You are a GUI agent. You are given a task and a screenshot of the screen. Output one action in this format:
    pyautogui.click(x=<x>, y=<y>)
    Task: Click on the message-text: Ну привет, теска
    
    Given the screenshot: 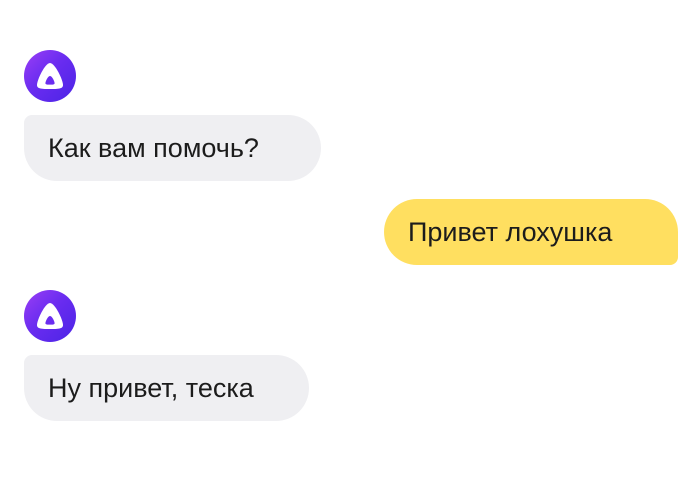 What is the action you would take?
    pyautogui.click(x=151, y=388)
    